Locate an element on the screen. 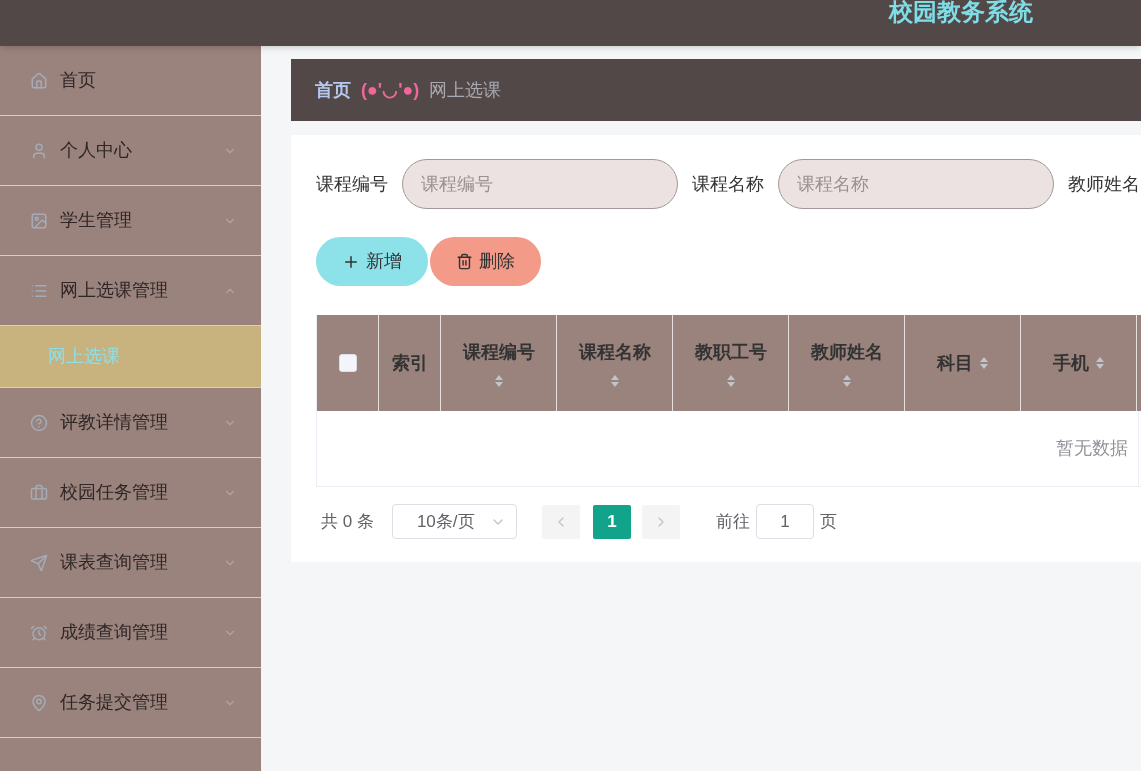 The width and height of the screenshot is (1141, 771). search-label: 课程名称 is located at coordinates (728, 184).